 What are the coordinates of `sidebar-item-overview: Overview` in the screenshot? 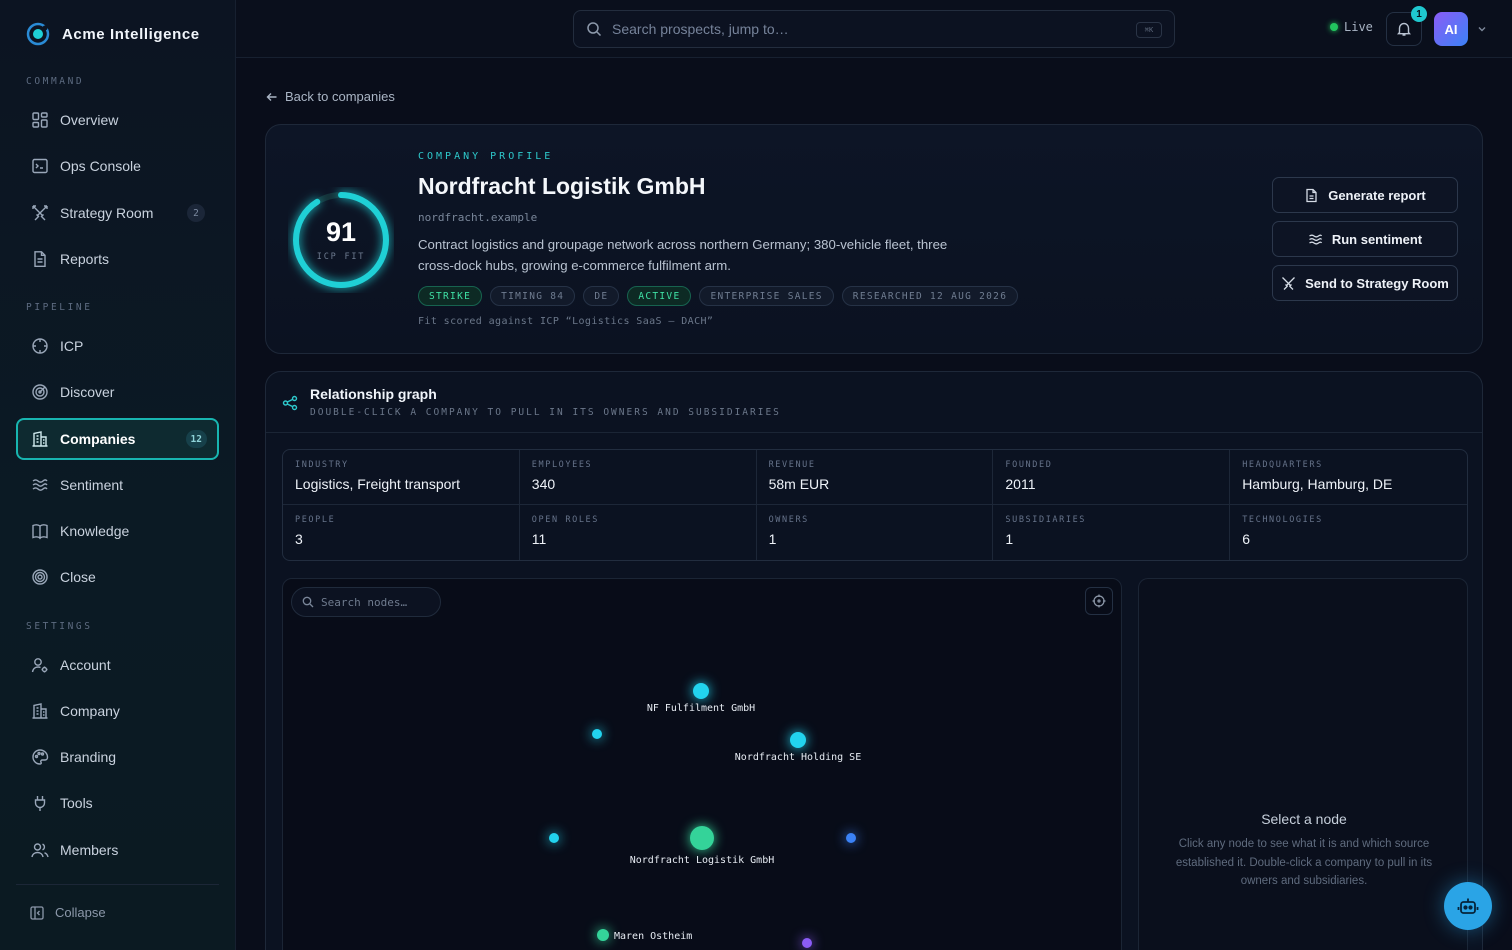 It's located at (117, 120).